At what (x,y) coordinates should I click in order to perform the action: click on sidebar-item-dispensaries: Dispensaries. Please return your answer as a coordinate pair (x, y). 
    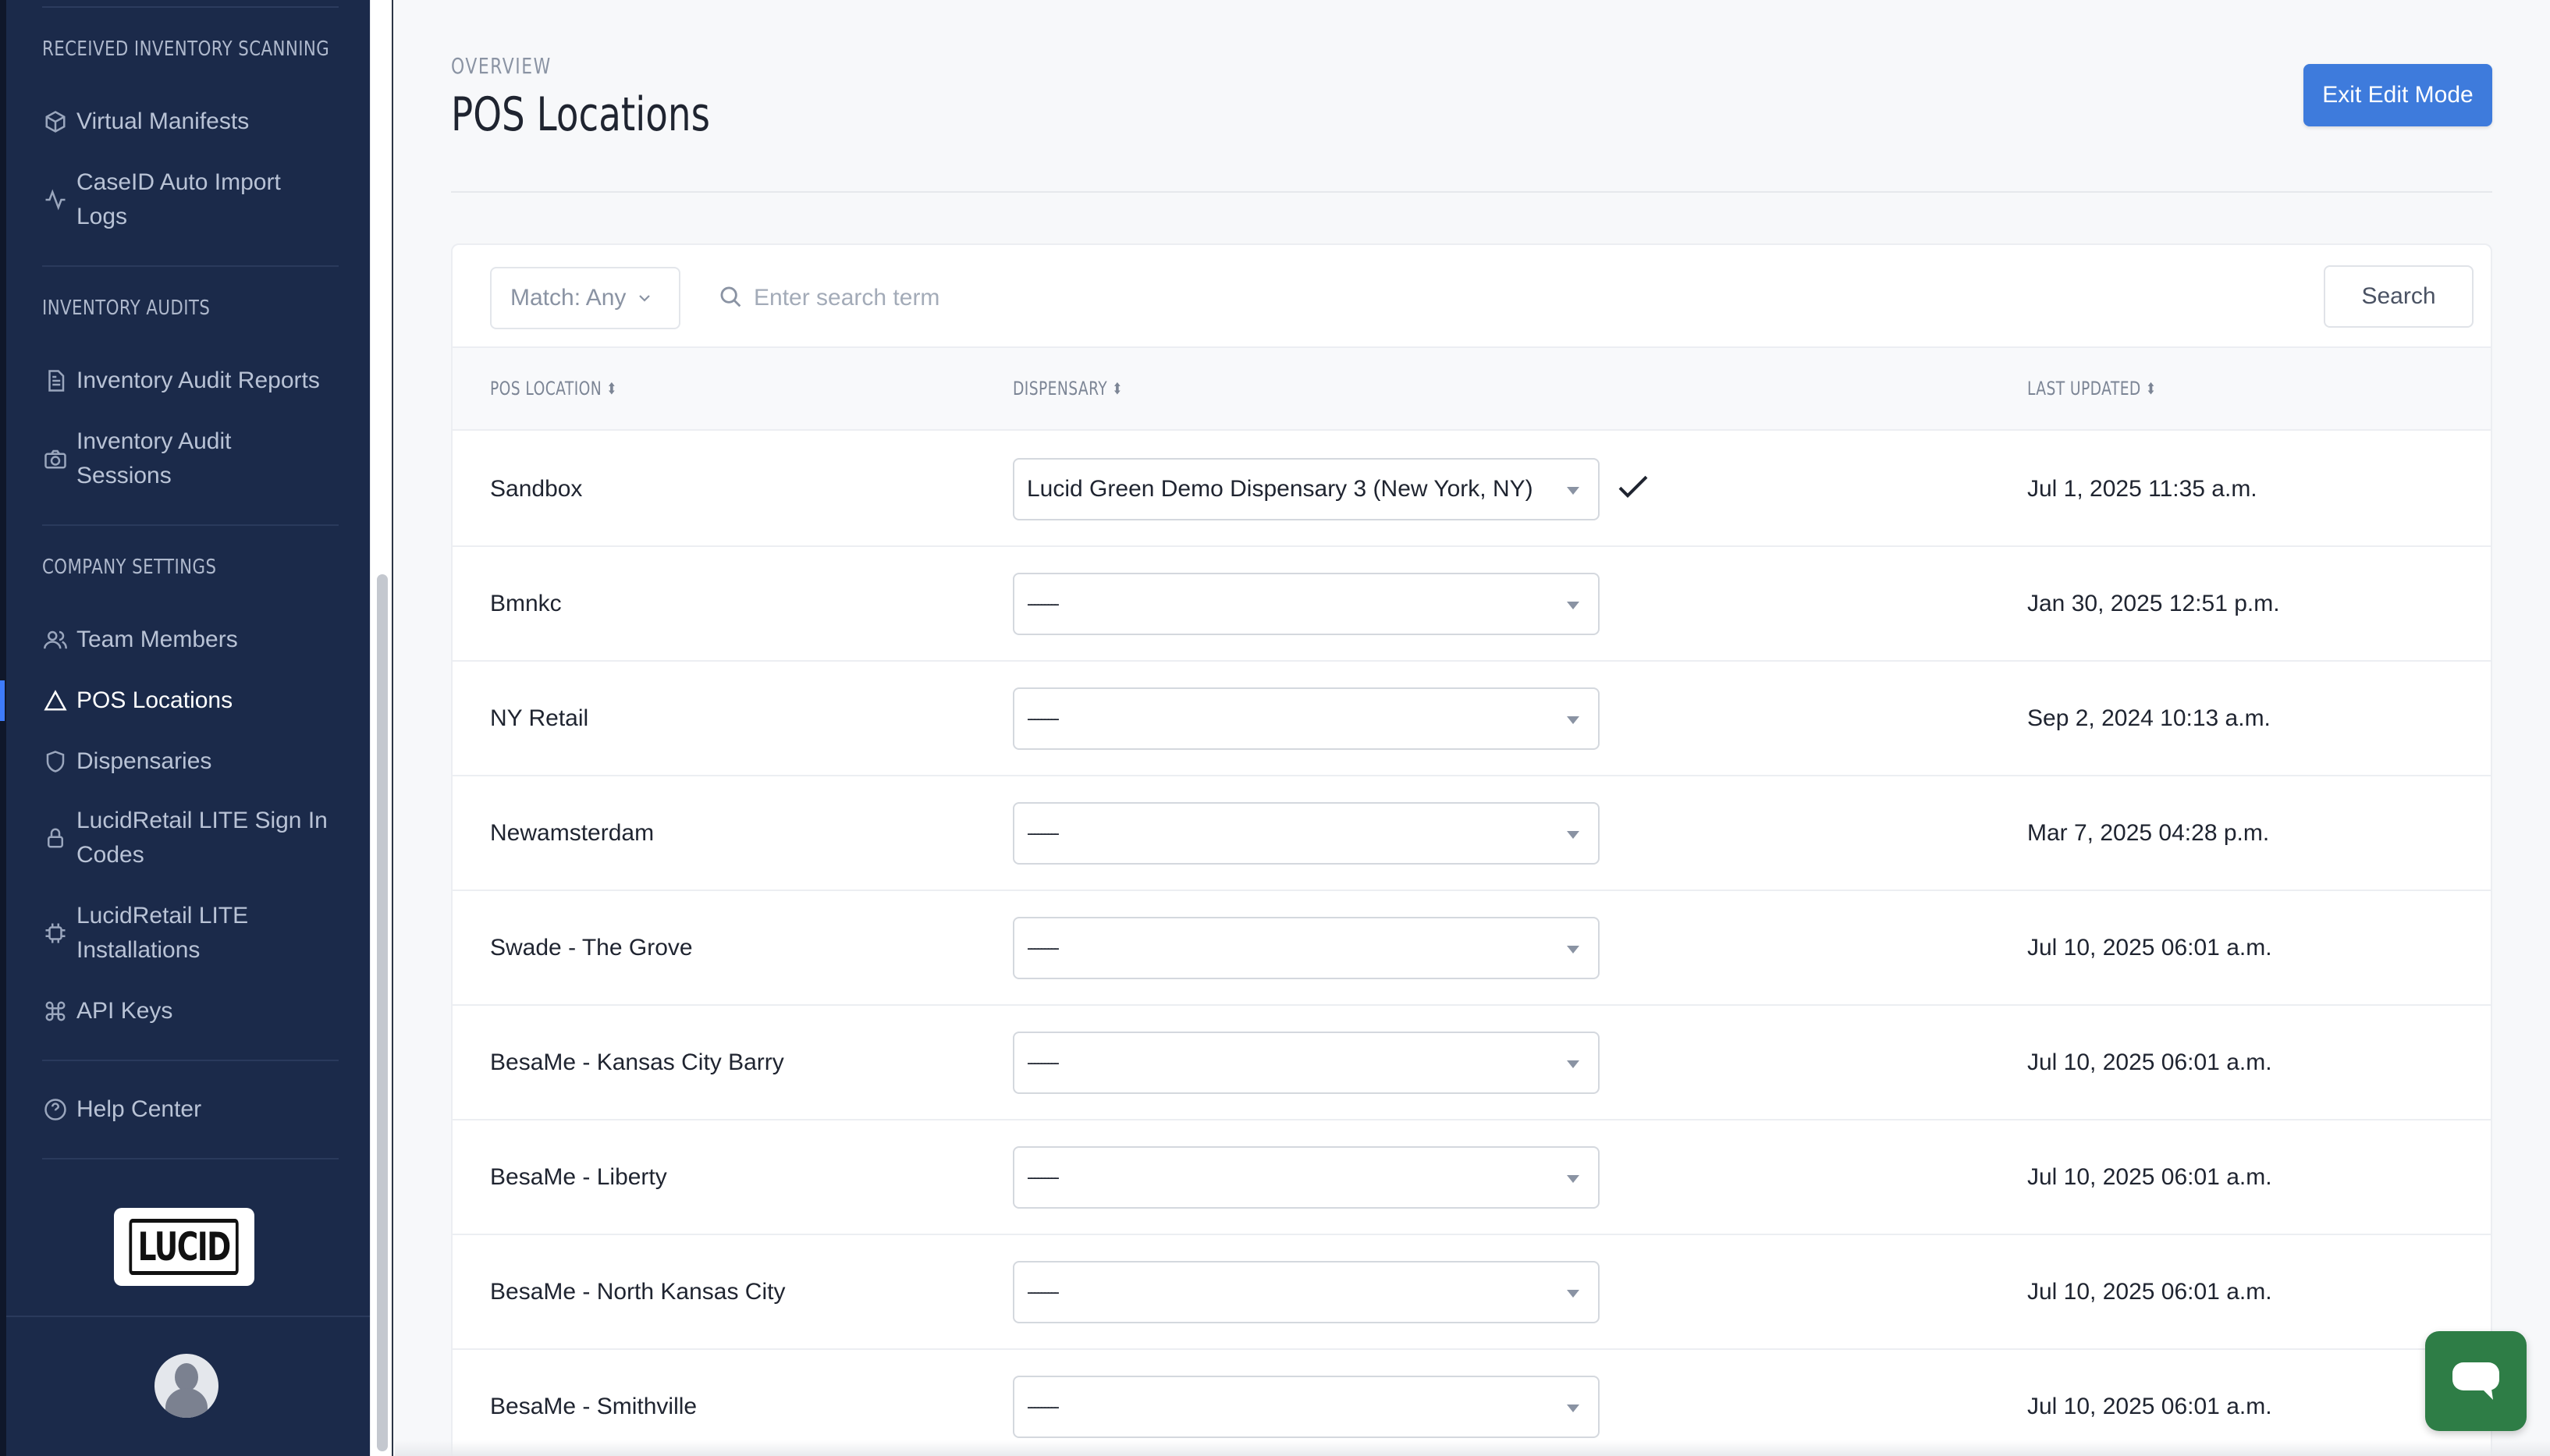
    Looking at the image, I should click on (194, 762).